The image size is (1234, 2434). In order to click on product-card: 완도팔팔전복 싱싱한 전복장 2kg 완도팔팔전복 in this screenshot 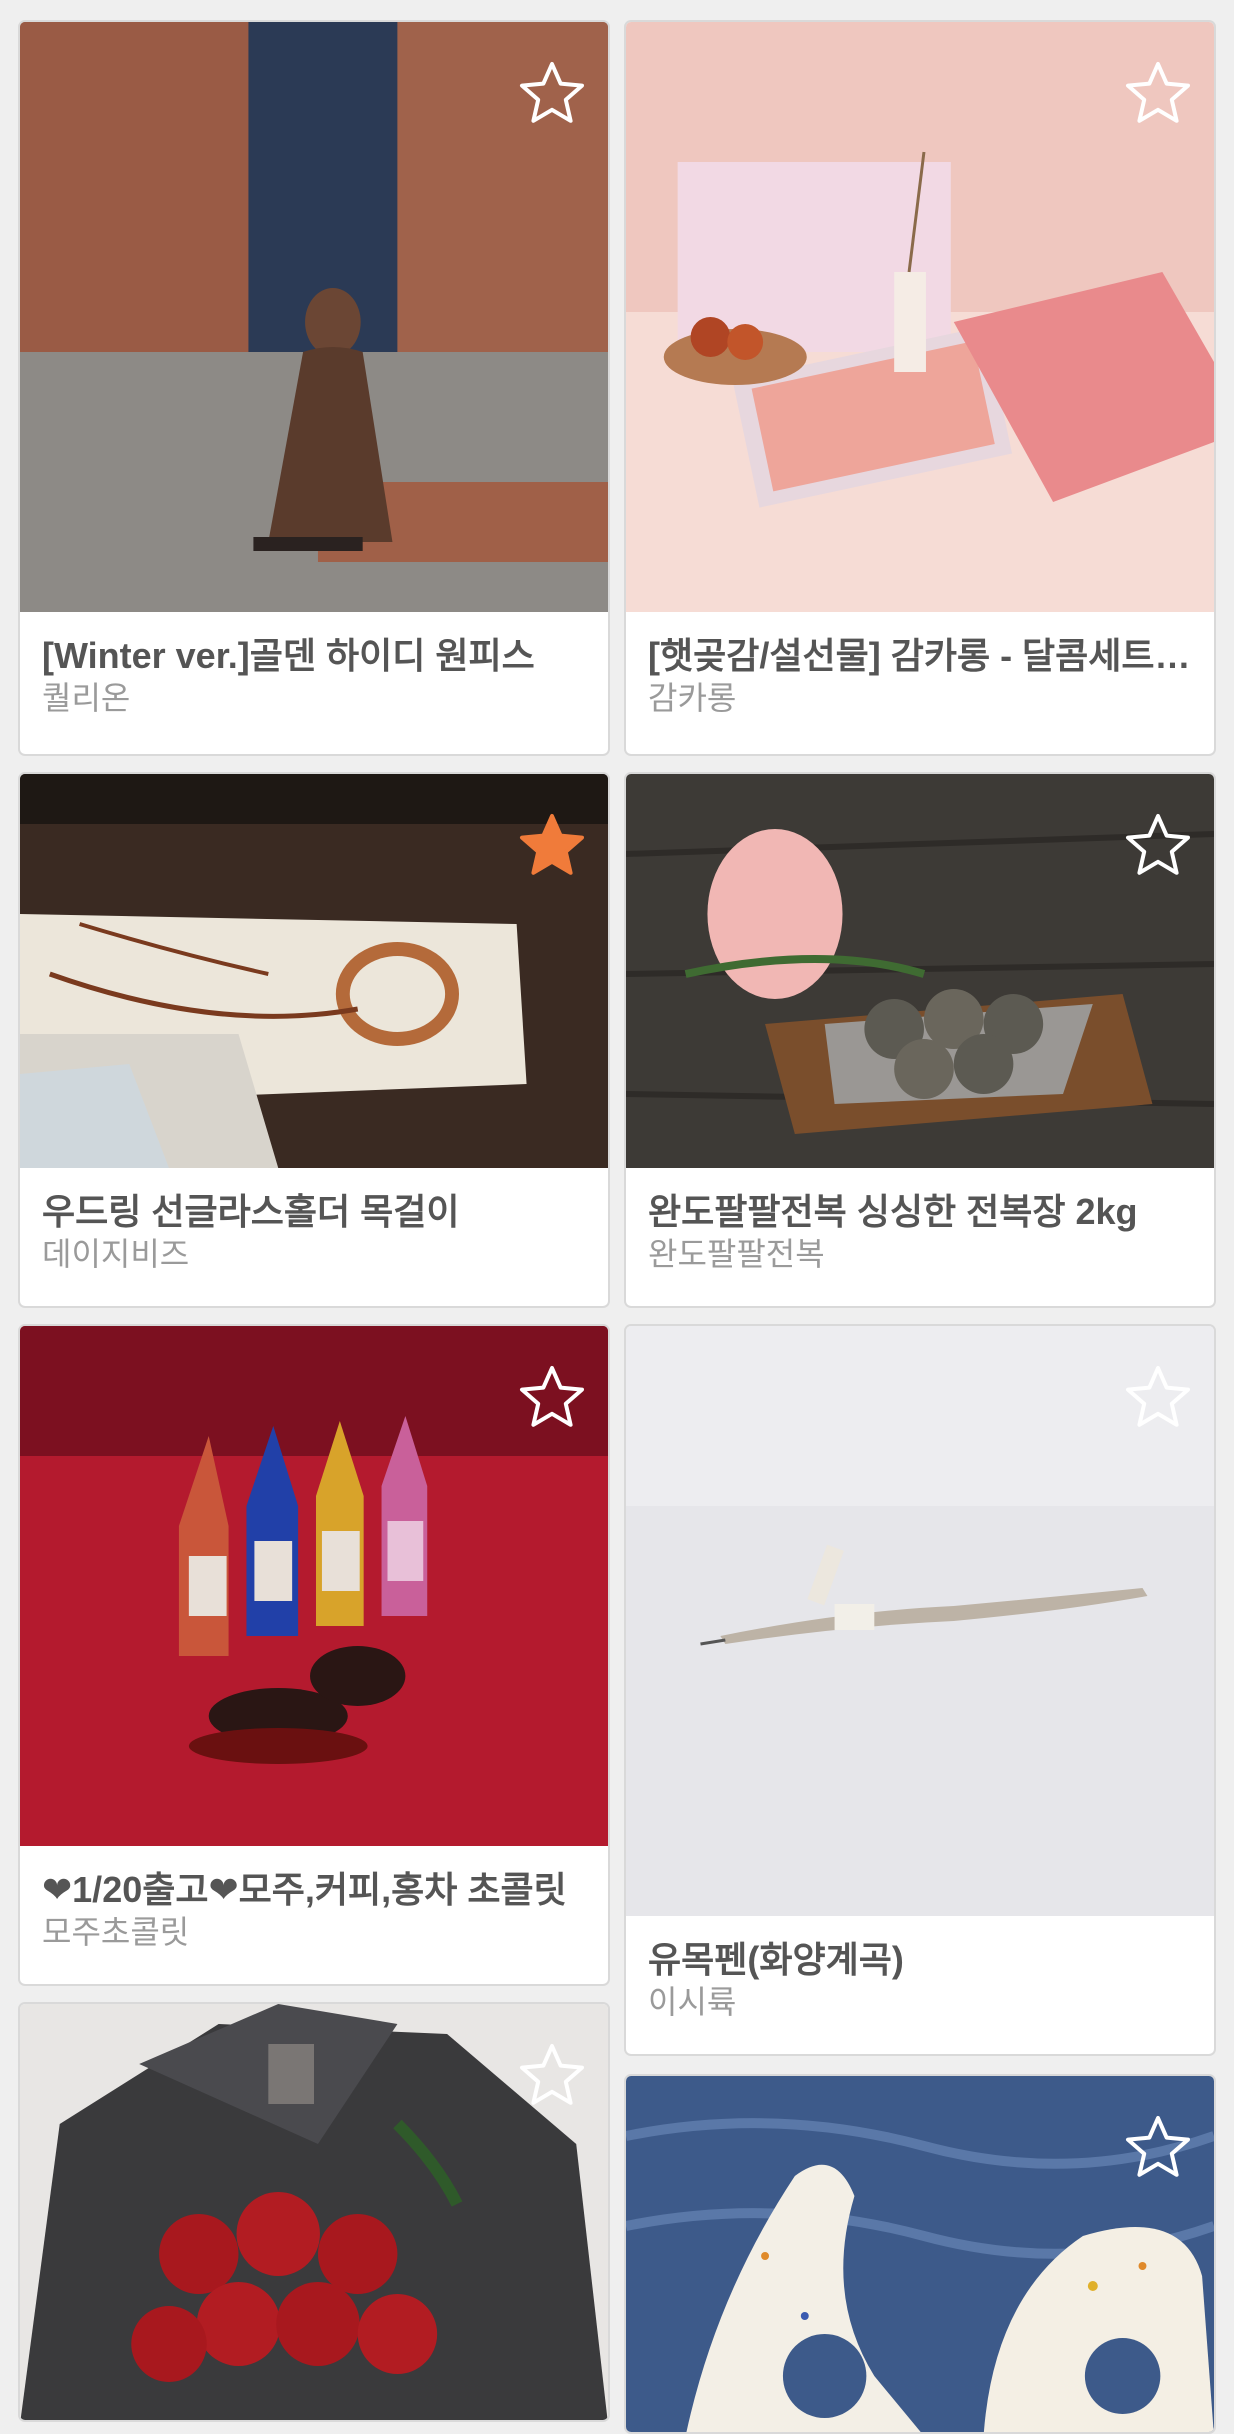, I will do `click(920, 1040)`.